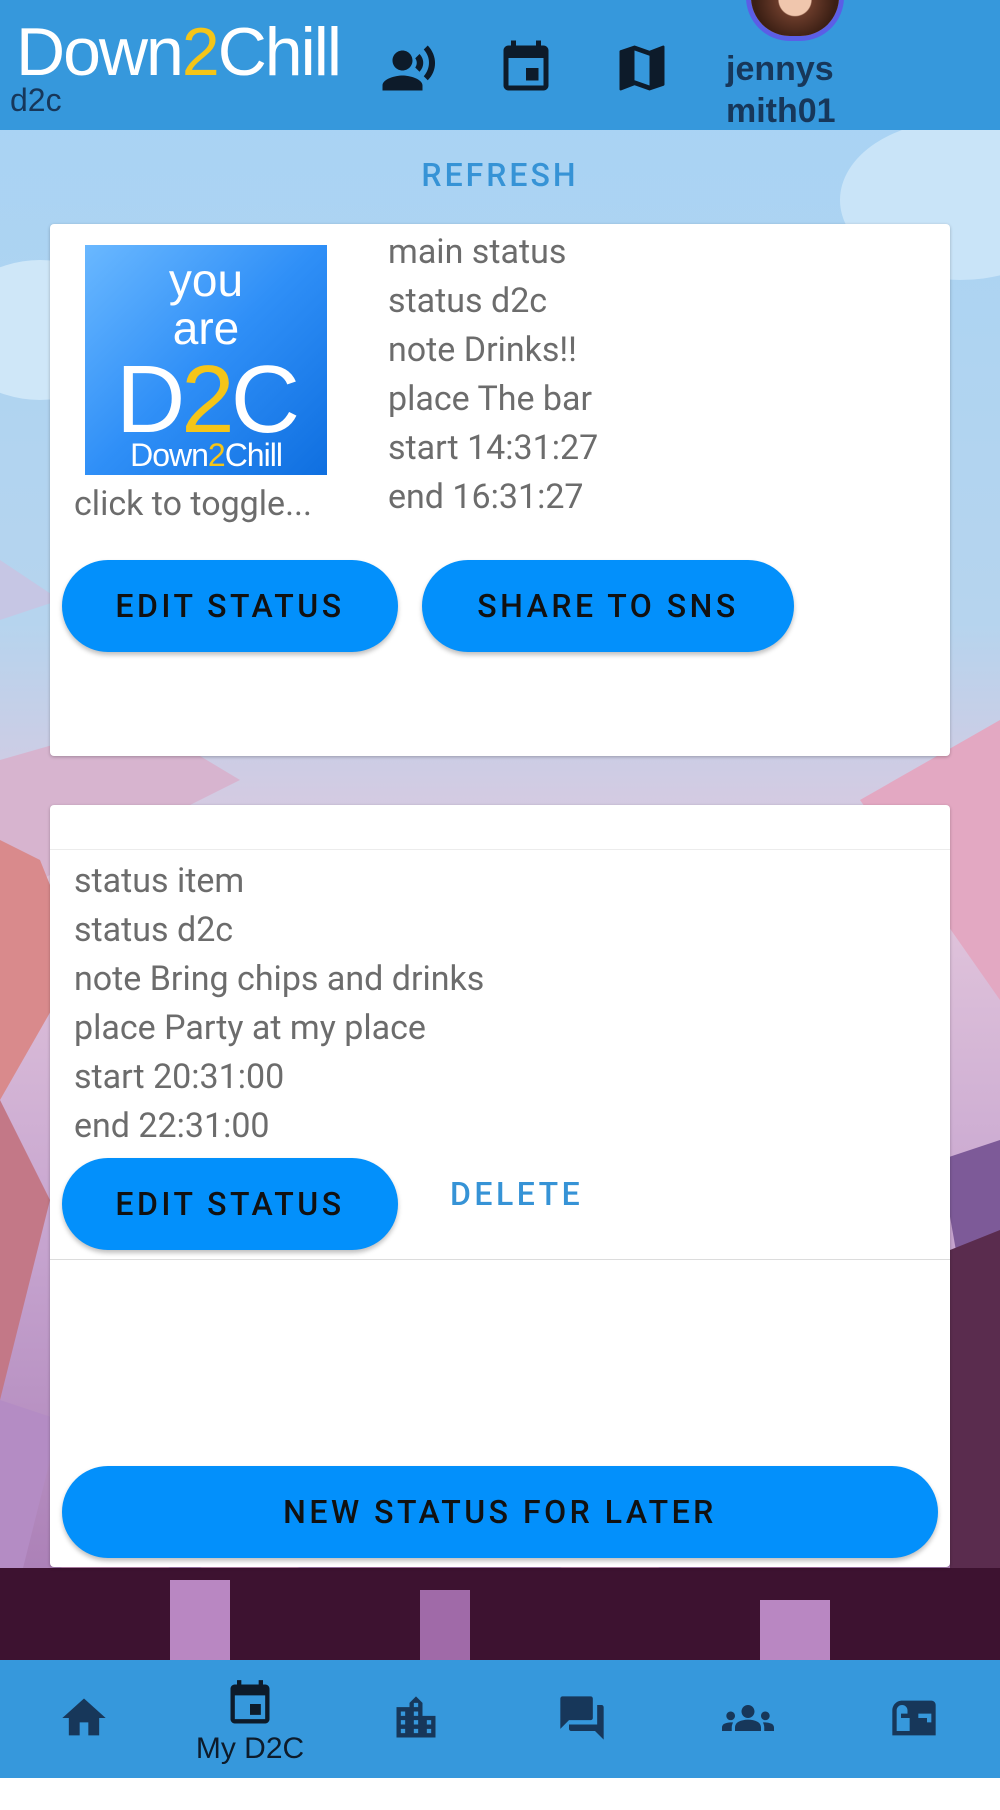 The height and width of the screenshot is (1810, 1000). I want to click on logo-text-chill: Chill, so click(279, 52).